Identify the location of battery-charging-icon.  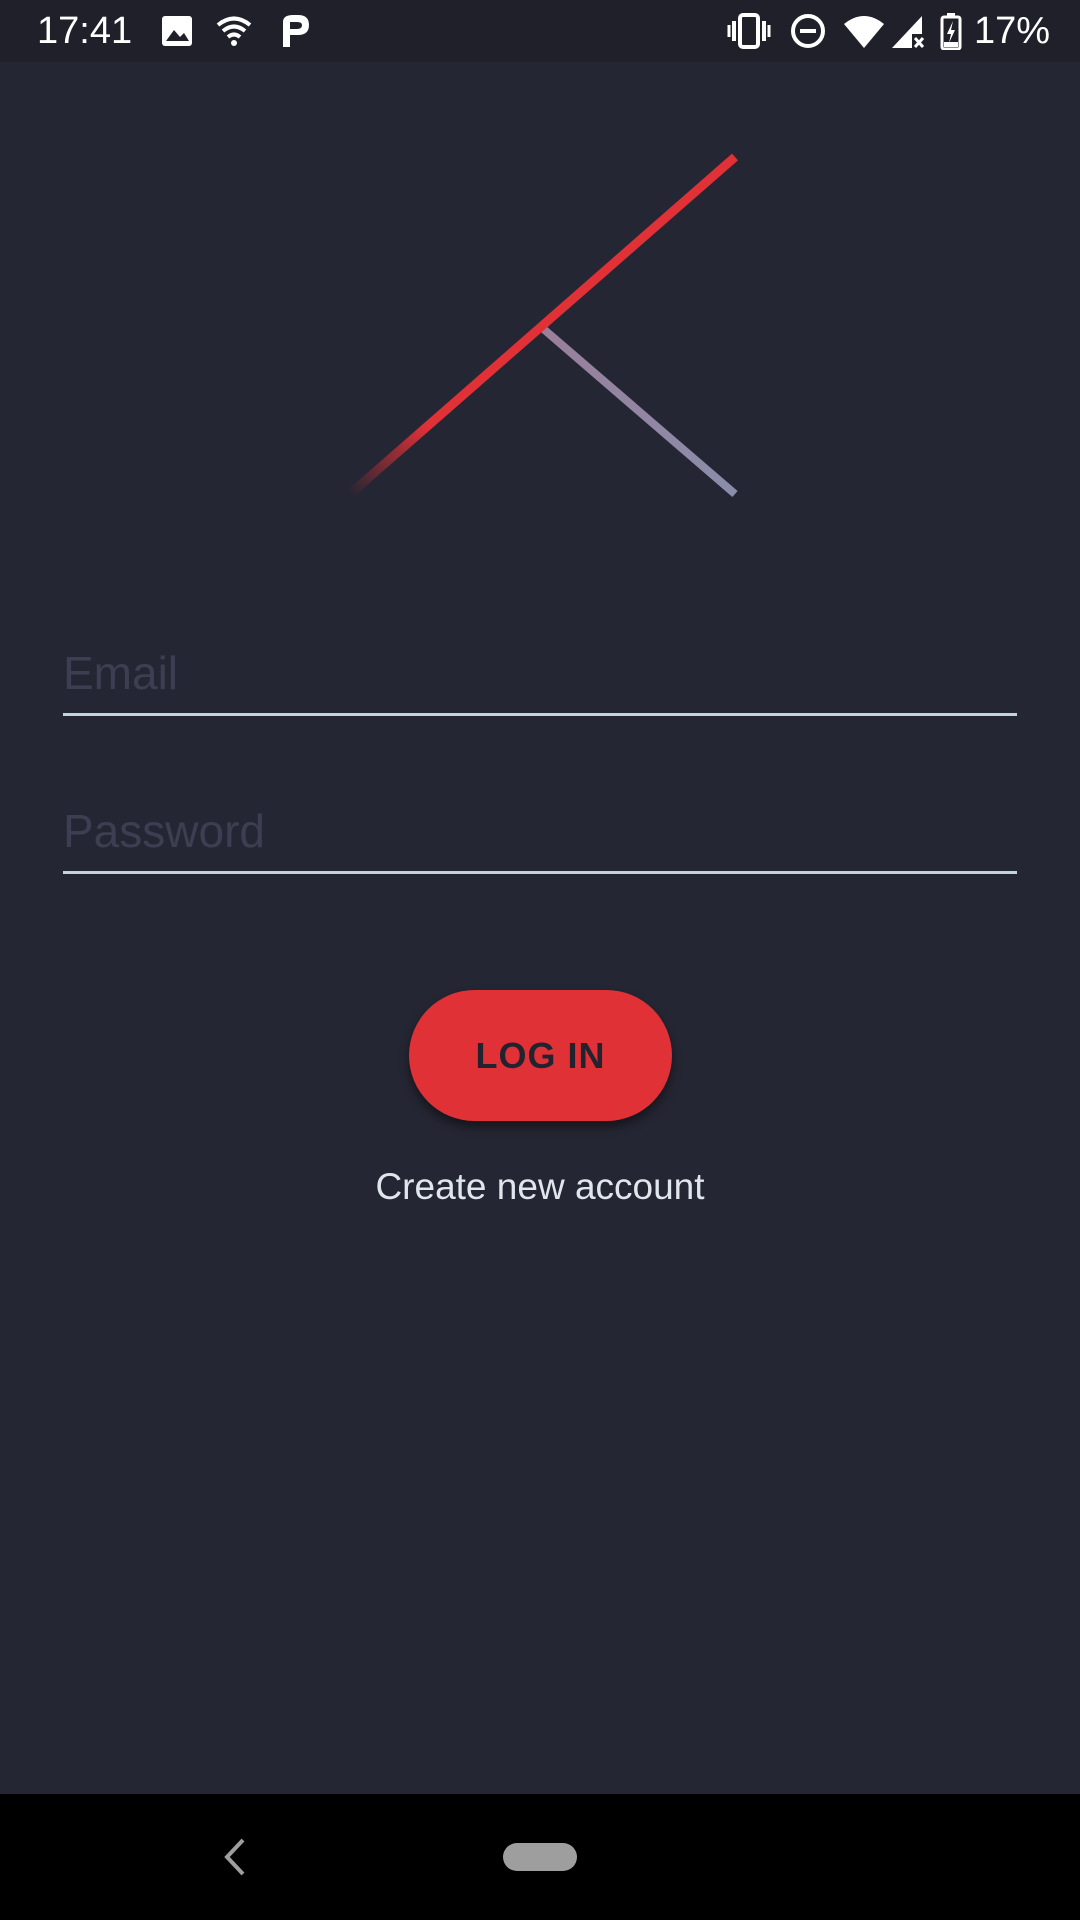
(951, 31).